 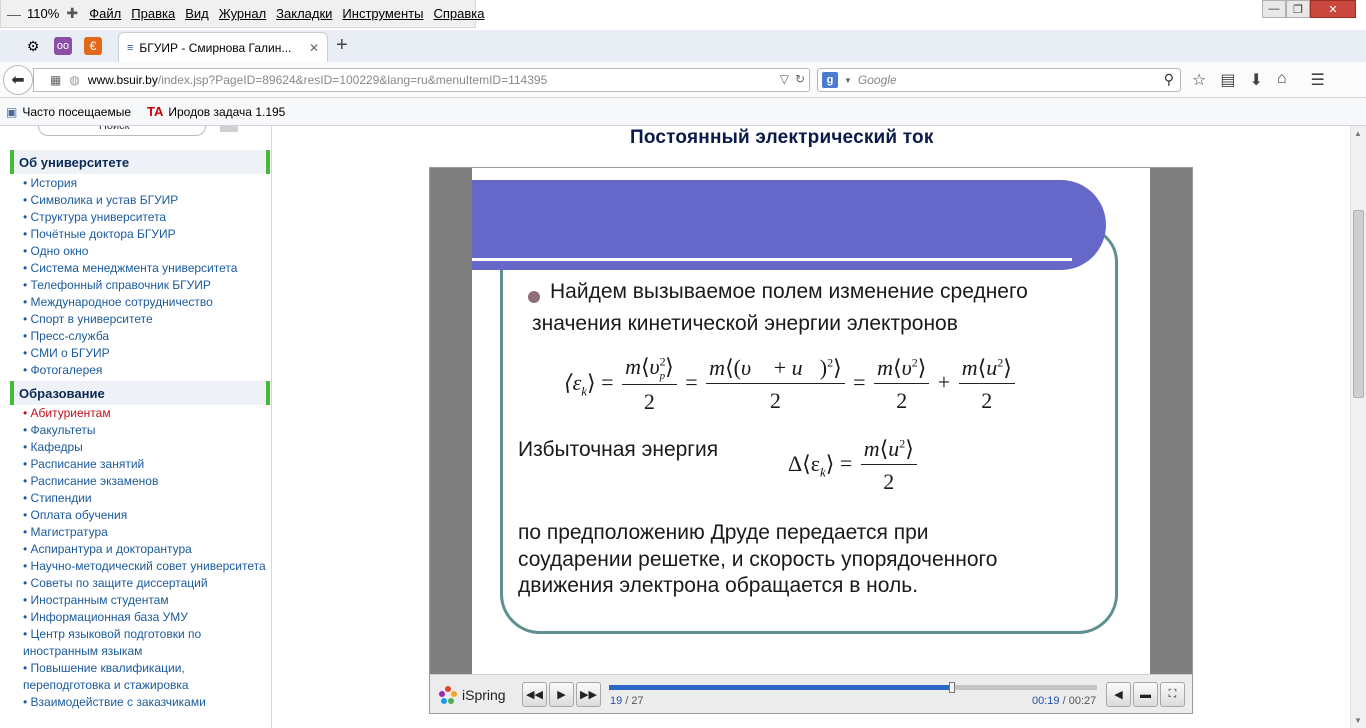 I want to click on settings-gear-icon: ⚙, so click(x=33, y=46).